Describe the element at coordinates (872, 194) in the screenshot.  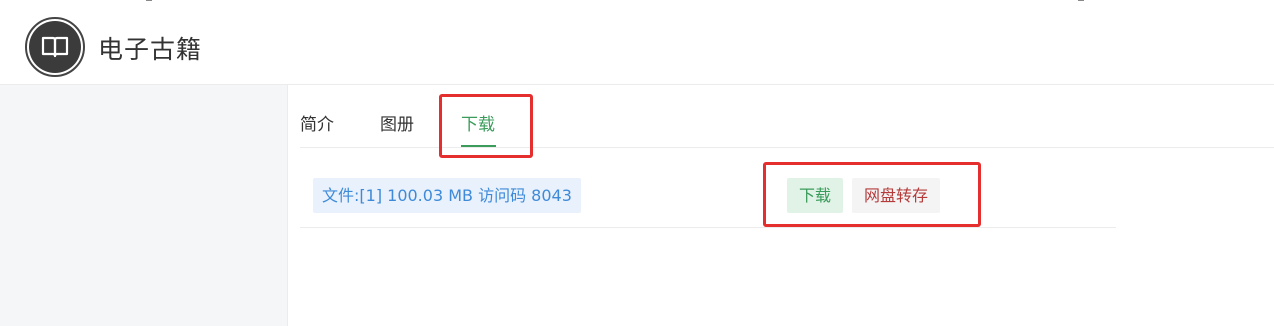
I see `annotation-box-buttons` at that location.